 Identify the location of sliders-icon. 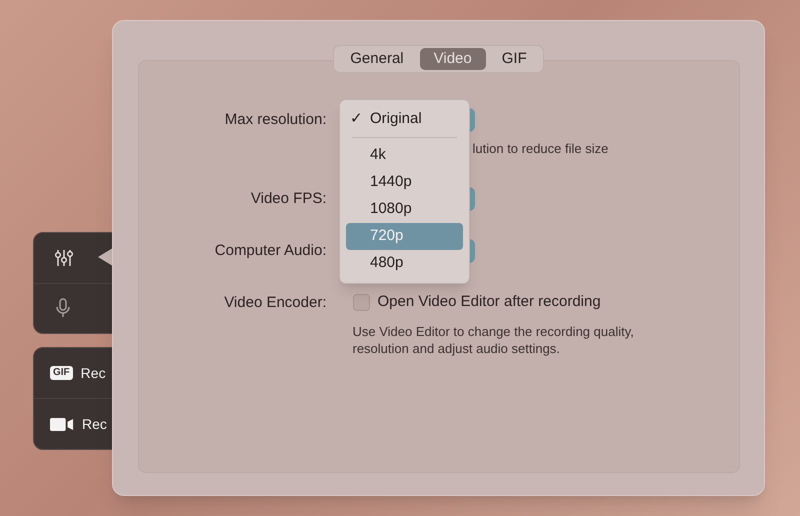
(64, 258).